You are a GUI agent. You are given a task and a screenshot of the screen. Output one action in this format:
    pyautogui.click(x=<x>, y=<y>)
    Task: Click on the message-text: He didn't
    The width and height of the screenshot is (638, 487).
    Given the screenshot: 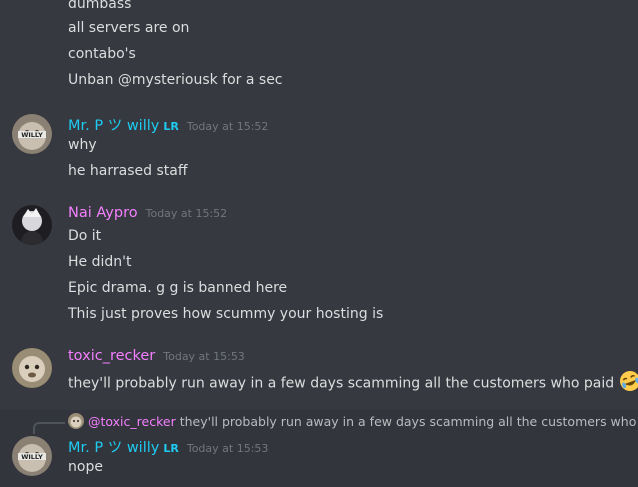 What is the action you would take?
    pyautogui.click(x=100, y=262)
    